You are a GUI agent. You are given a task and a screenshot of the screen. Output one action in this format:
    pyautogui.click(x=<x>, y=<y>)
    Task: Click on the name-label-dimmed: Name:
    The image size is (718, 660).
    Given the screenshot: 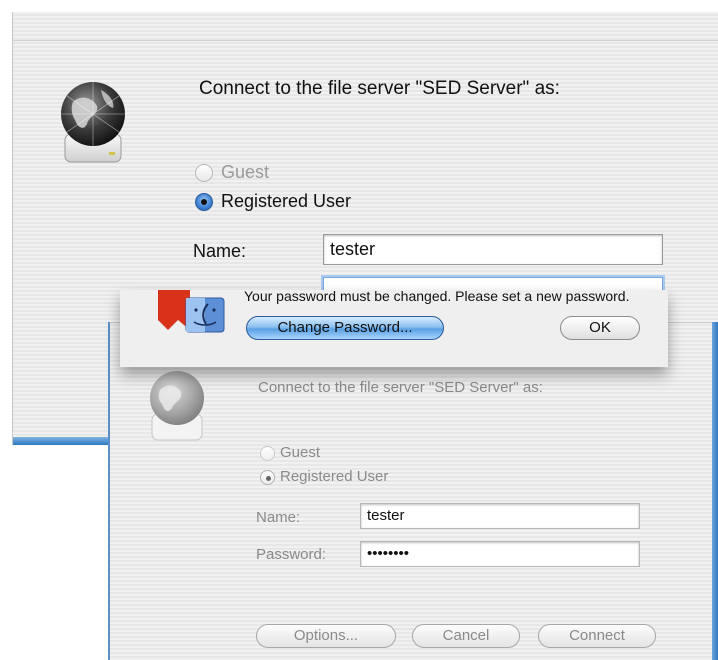 What is the action you would take?
    pyautogui.click(x=278, y=517)
    